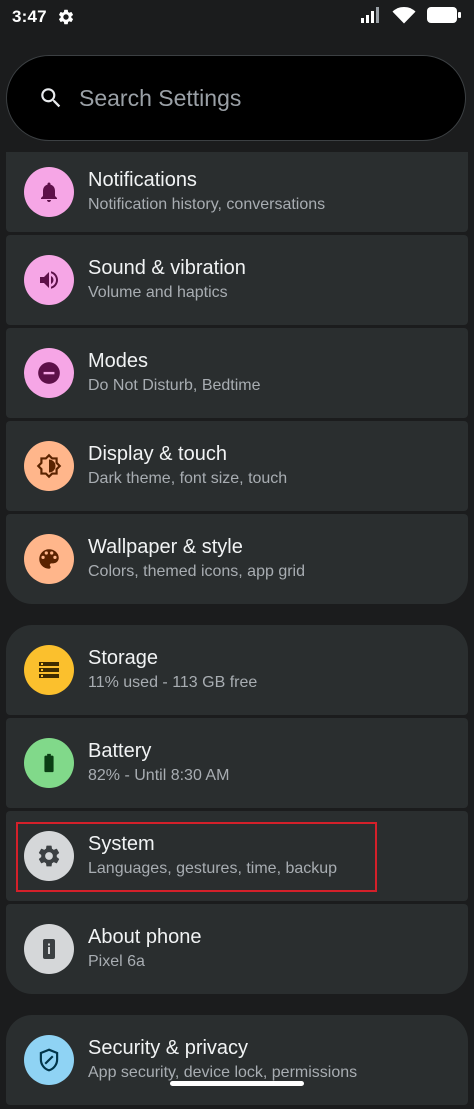 This screenshot has width=474, height=1109. Describe the element at coordinates (174, 385) in the screenshot. I see `item-subtitle: Do Not Disturb, Bedtime` at that location.